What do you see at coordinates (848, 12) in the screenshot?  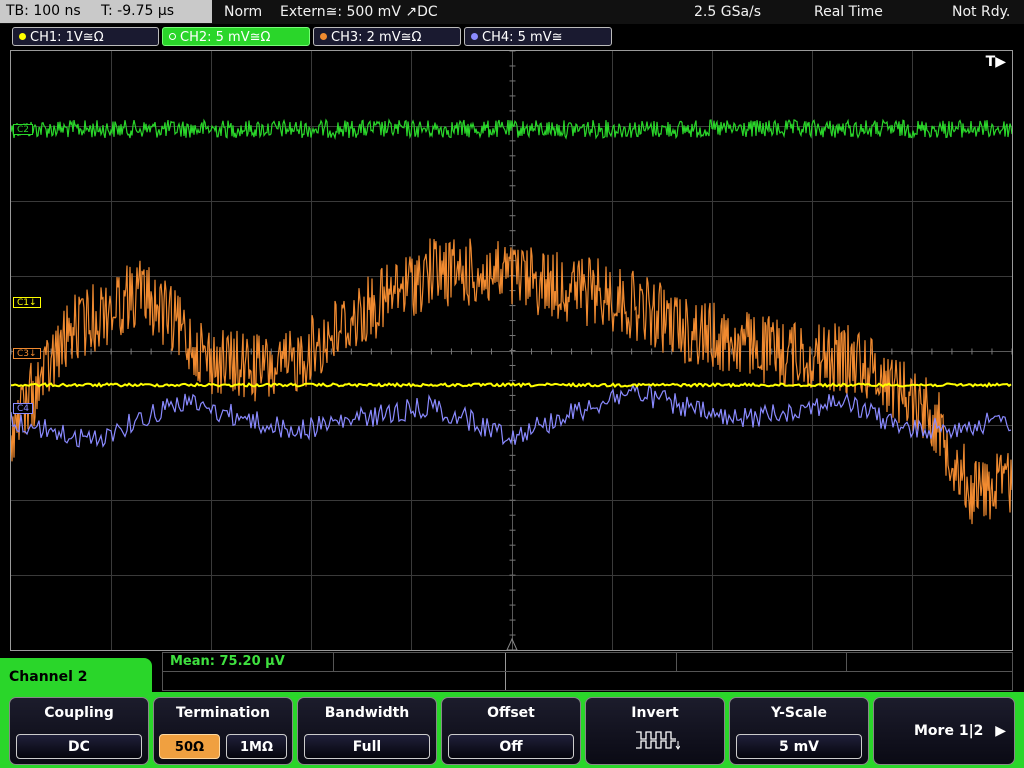 I see `acquisition-mode: Real Time` at bounding box center [848, 12].